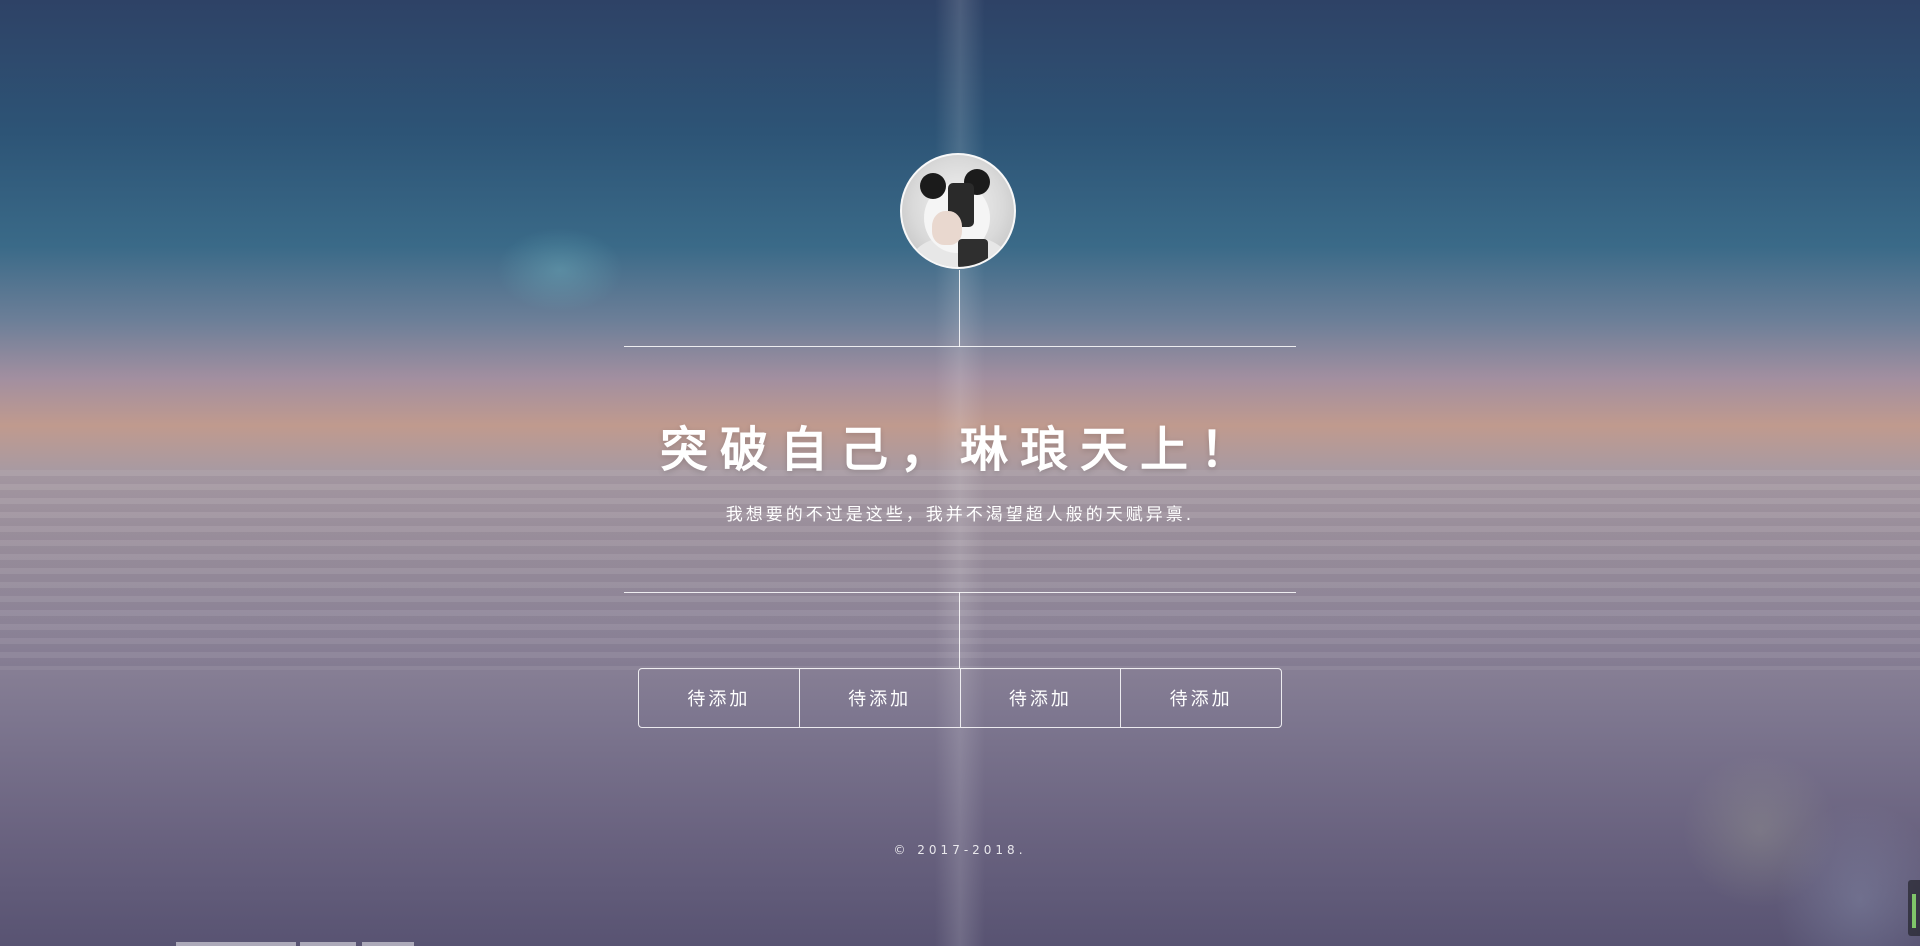  What do you see at coordinates (959, 308) in the screenshot?
I see `connector-line-top` at bounding box center [959, 308].